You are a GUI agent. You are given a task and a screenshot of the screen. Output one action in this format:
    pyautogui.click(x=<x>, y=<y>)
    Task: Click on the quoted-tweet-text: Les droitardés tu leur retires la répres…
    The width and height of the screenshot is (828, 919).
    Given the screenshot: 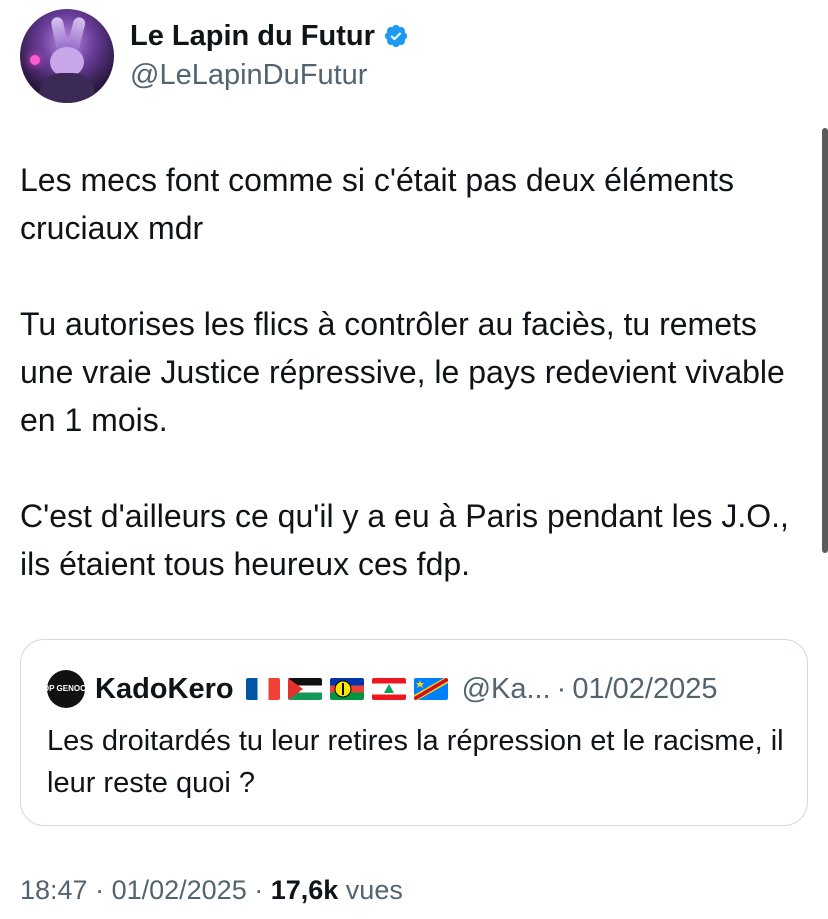 What is the action you would take?
    pyautogui.click(x=415, y=762)
    